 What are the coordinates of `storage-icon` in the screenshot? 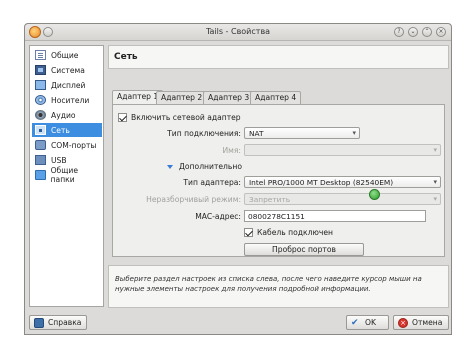 It's located at (40, 100).